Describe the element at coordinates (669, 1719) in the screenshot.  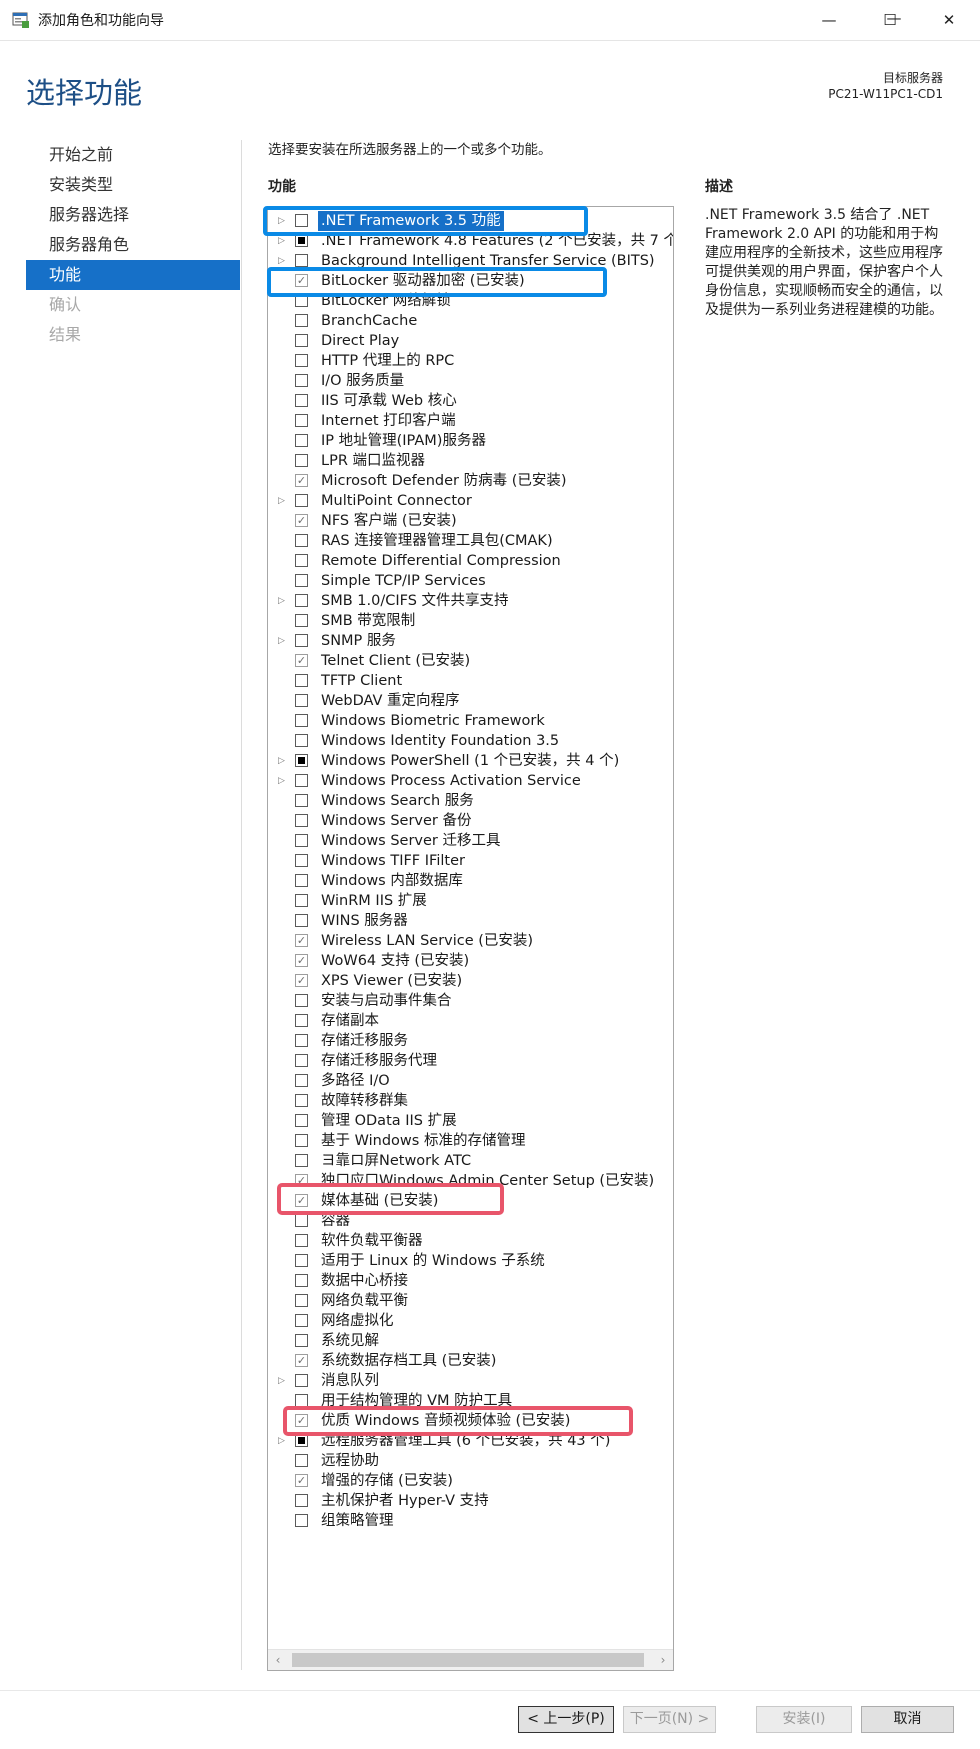
I see `next-button: 下一页(N) >` at that location.